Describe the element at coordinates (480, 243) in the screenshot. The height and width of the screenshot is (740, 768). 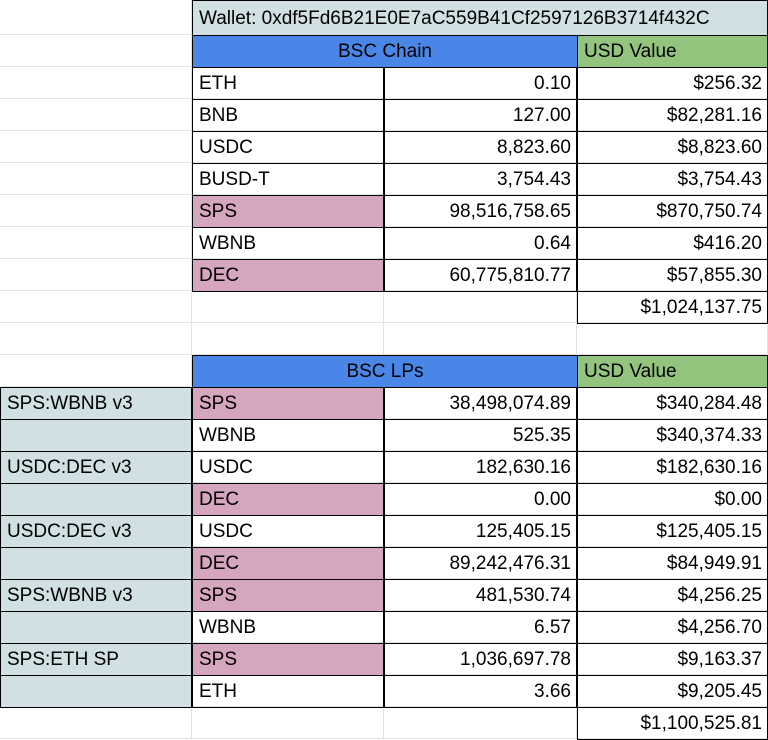
I see `amount-cell: 0.64` at that location.